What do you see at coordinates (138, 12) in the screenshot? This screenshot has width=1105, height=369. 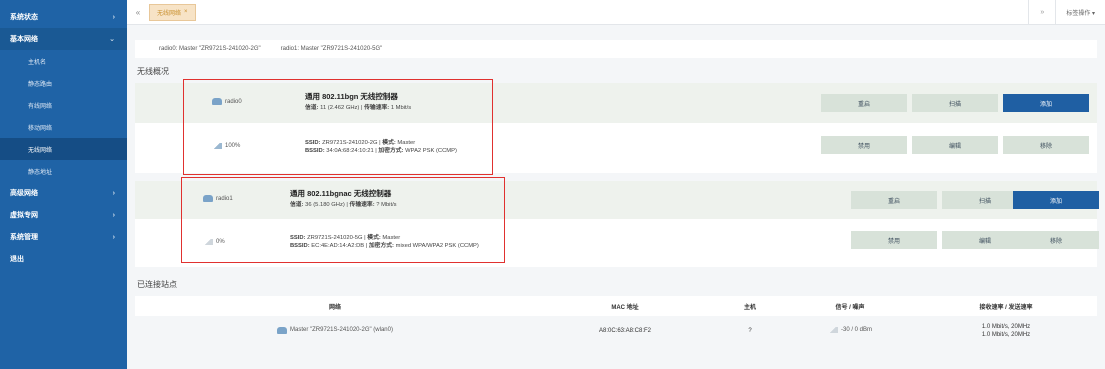 I see `tab-scroll-left-button: «` at bounding box center [138, 12].